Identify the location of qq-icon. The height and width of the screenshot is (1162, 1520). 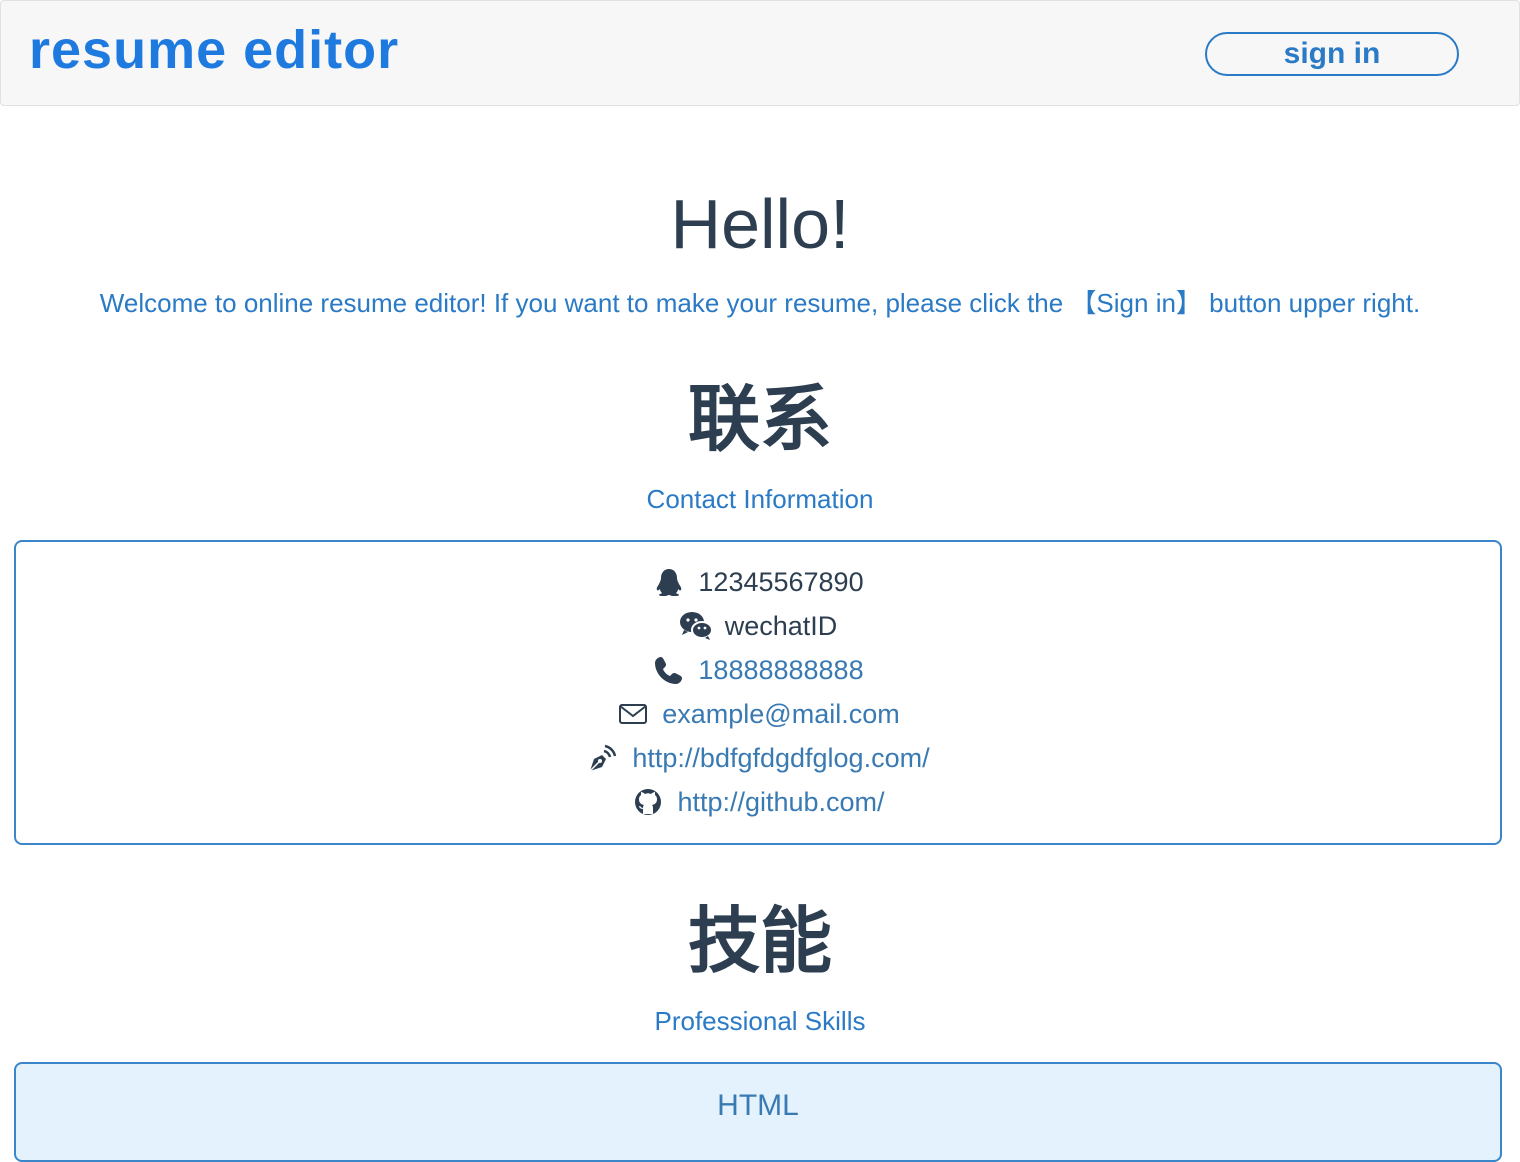
(669, 582).